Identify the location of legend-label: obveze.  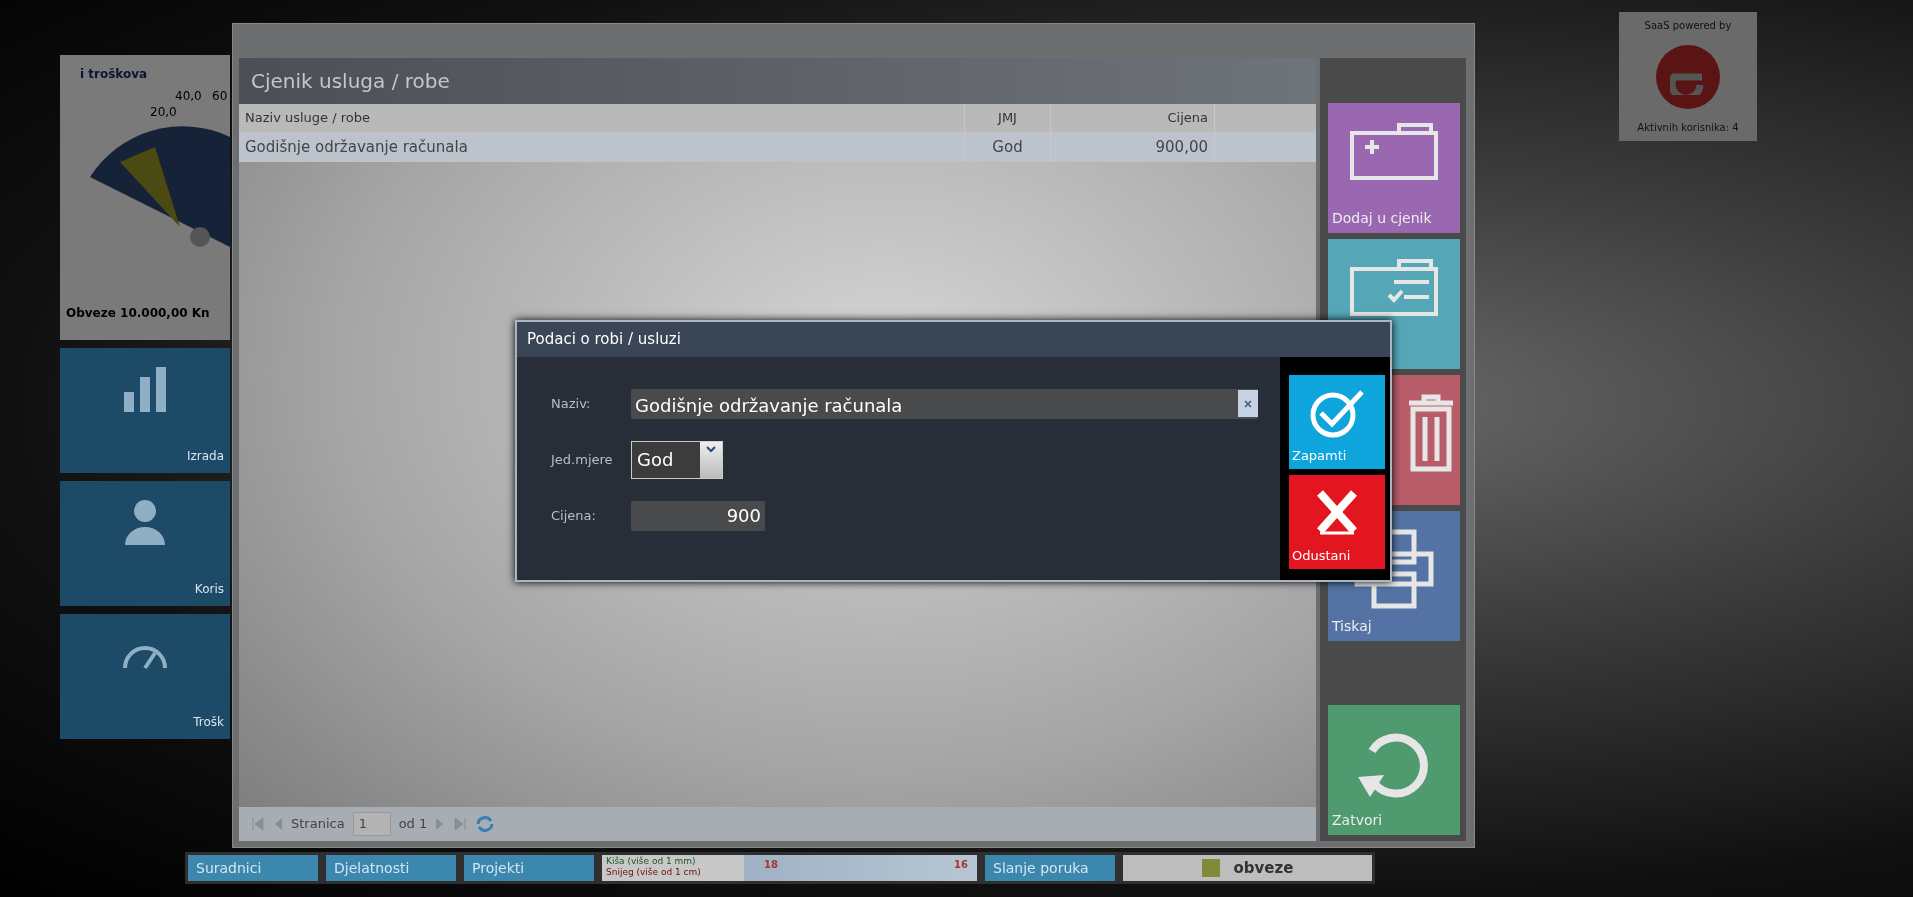
(1263, 868).